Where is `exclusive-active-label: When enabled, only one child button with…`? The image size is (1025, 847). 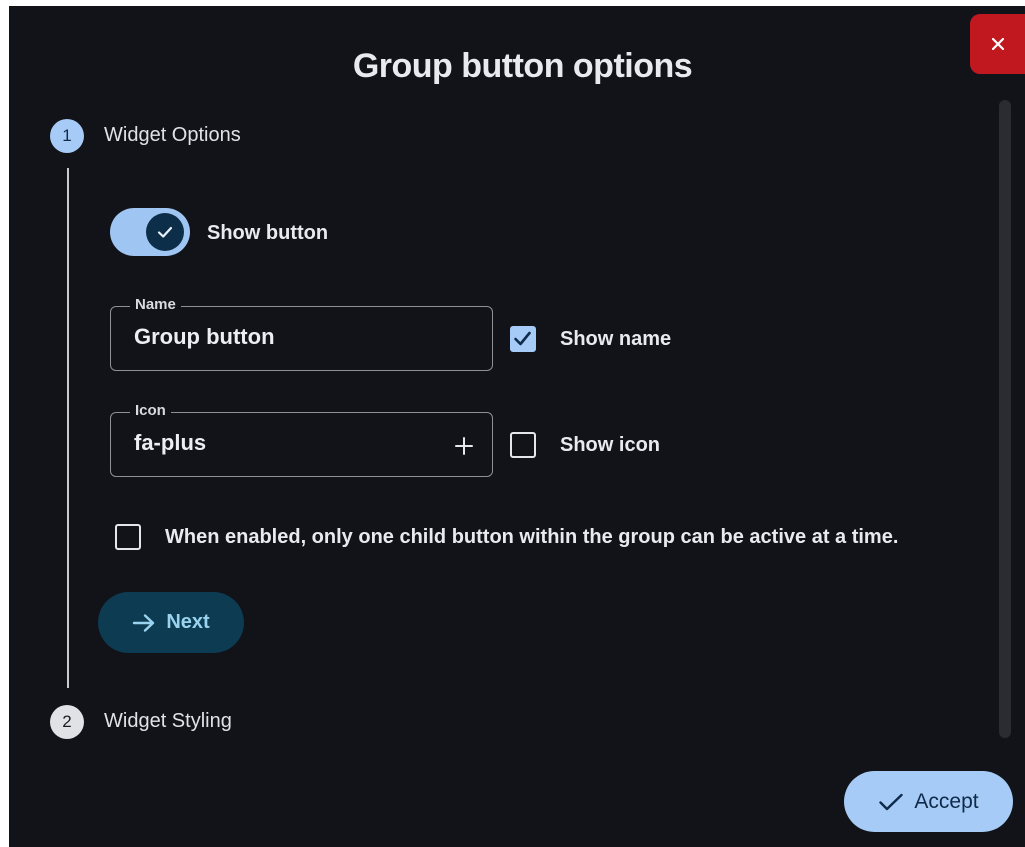 exclusive-active-label: When enabled, only one child button with… is located at coordinates (532, 537).